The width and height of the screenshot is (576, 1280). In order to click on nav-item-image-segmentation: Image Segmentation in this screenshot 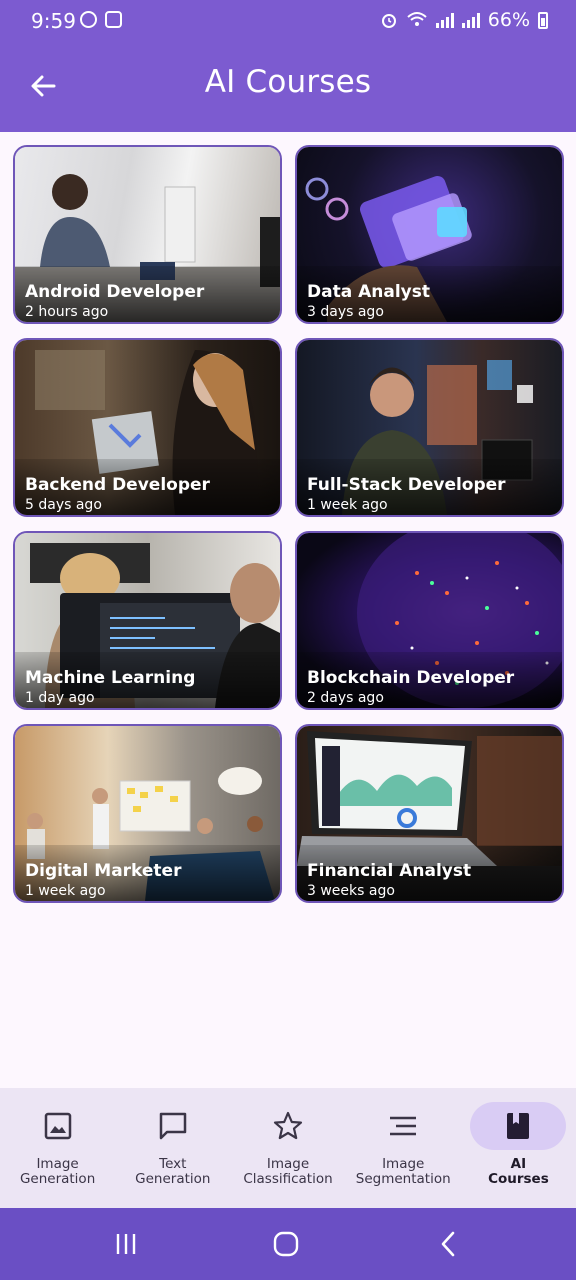, I will do `click(403, 1148)`.